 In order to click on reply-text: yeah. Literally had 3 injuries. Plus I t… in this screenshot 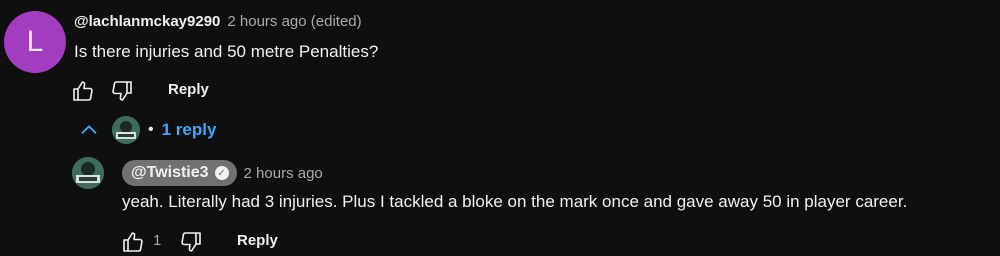, I will do `click(515, 201)`.